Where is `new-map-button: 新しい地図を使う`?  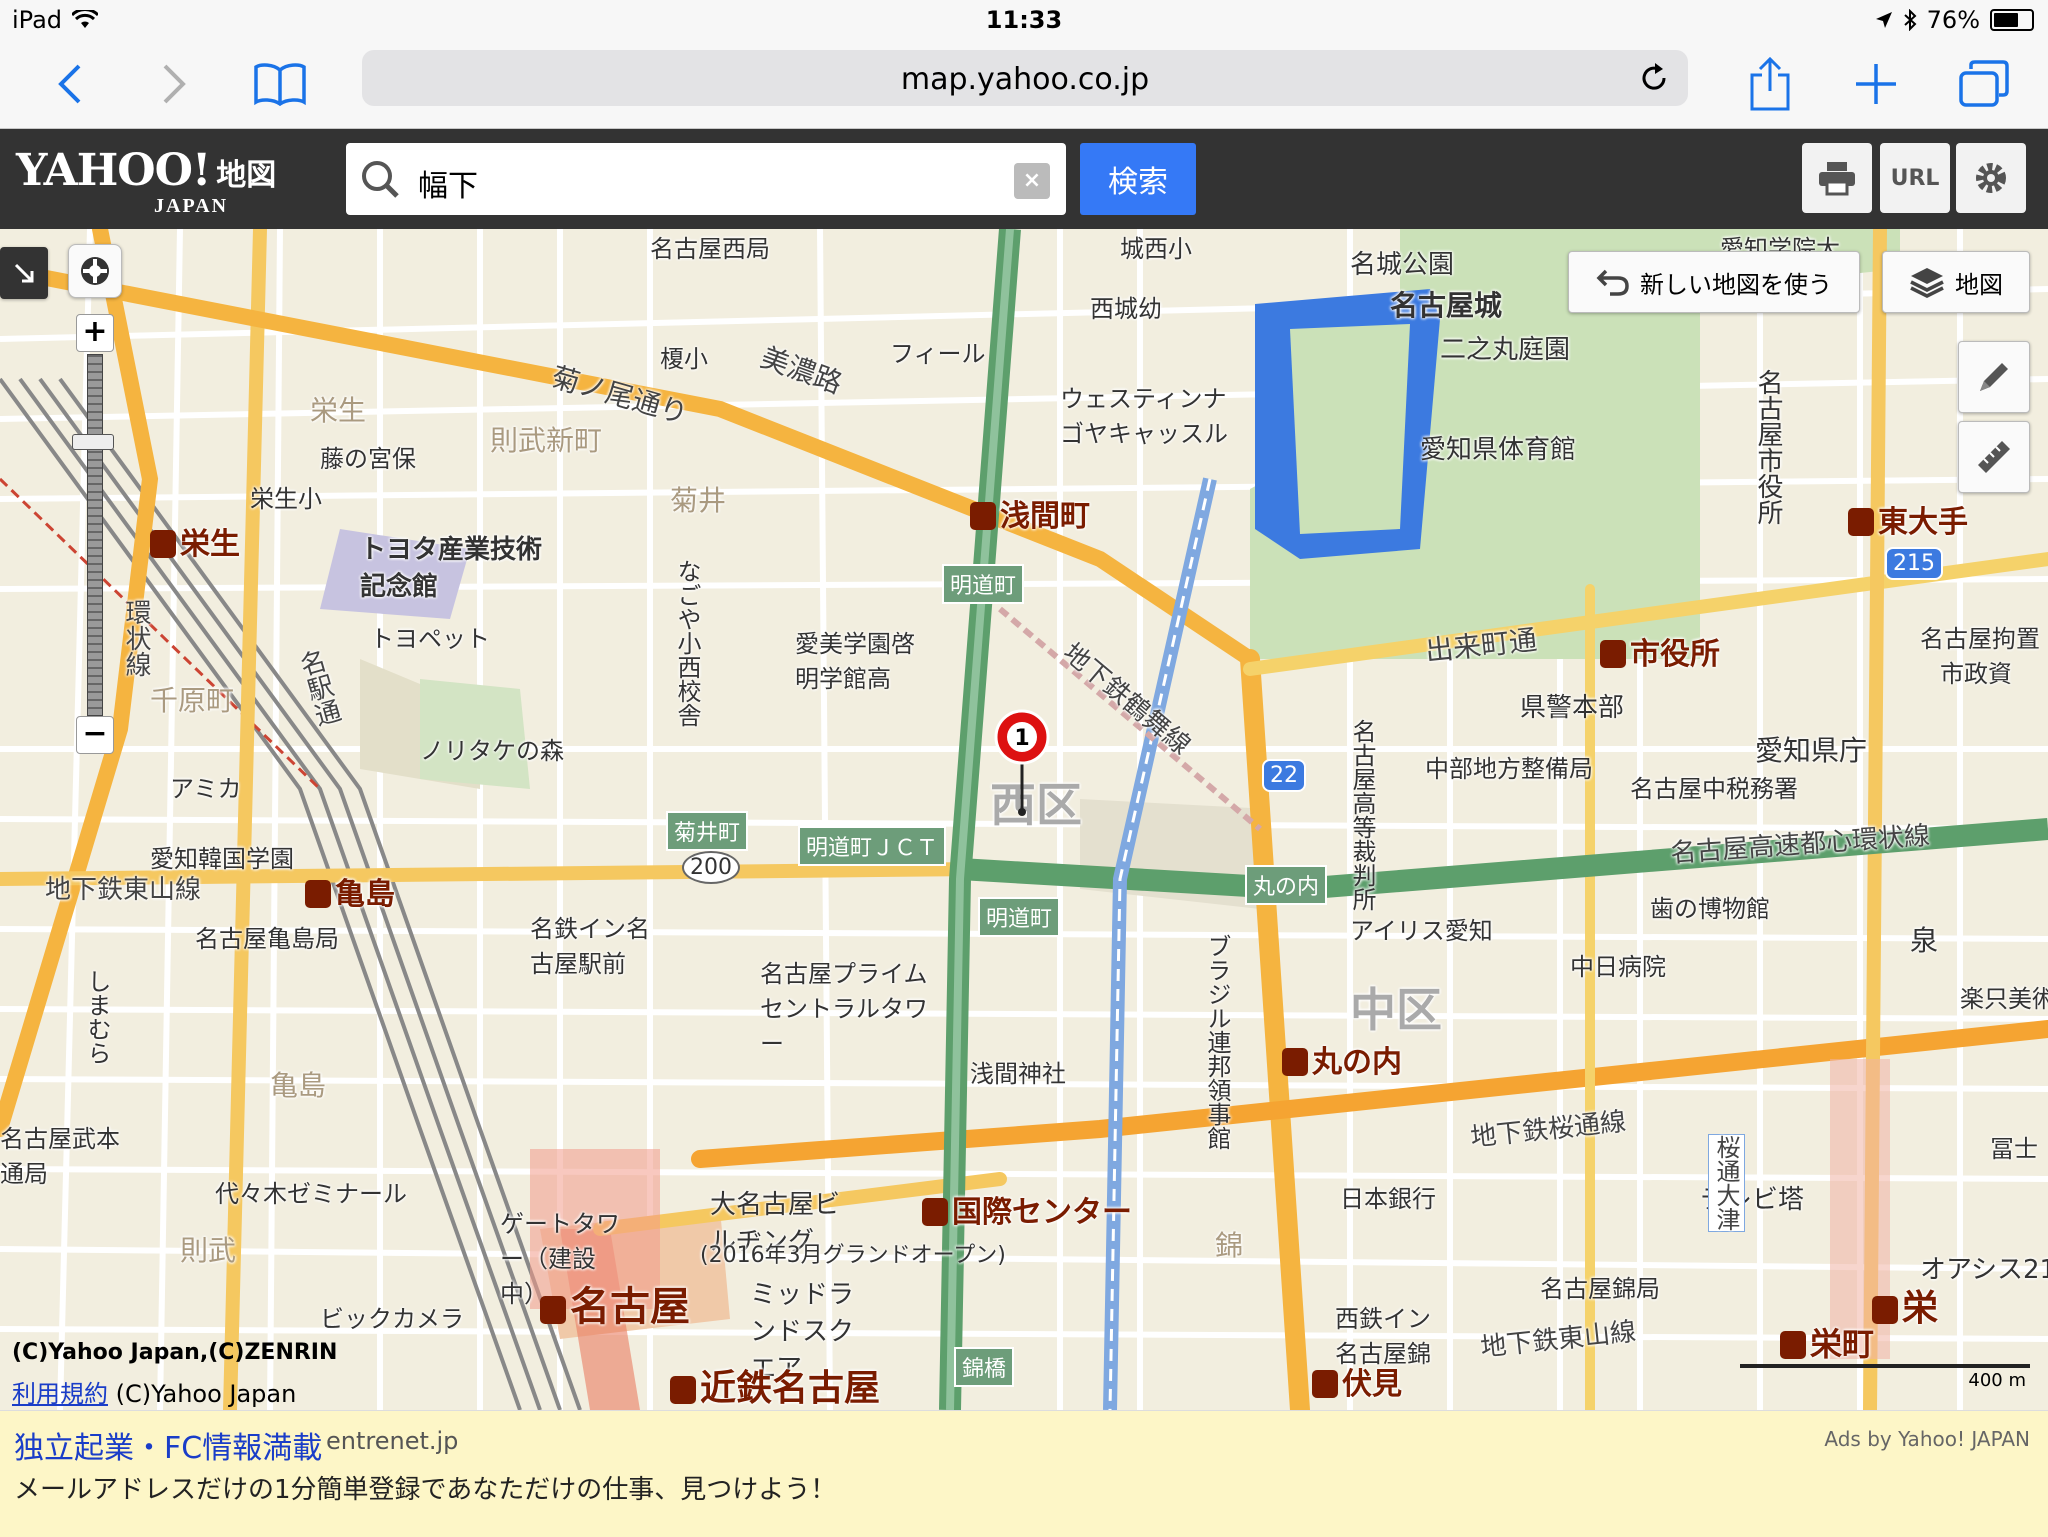
new-map-button: 新しい地図を使う is located at coordinates (1714, 282).